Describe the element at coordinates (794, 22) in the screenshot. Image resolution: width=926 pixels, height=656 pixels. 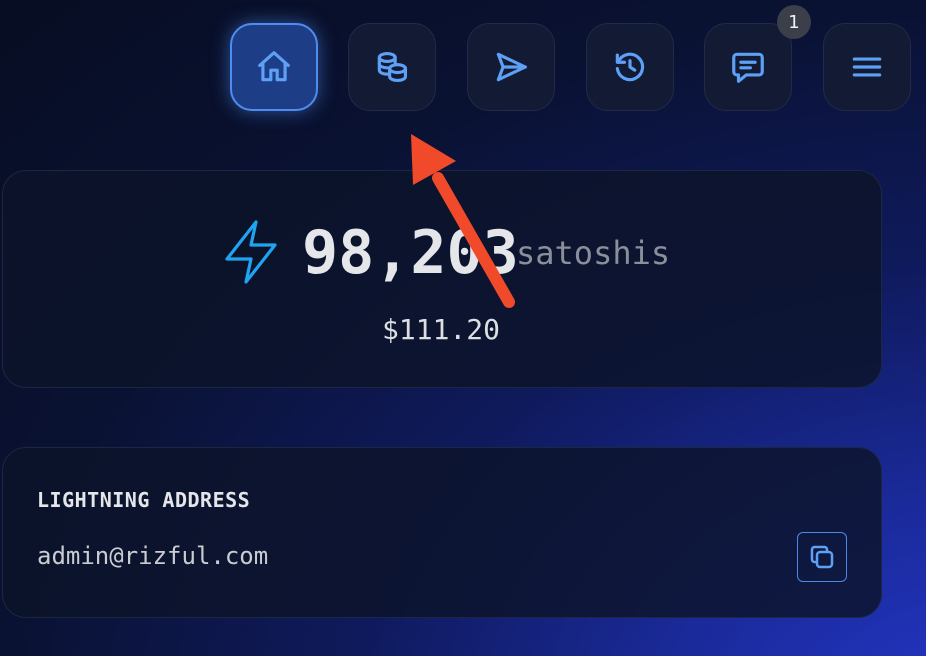
I see `notification-badge: 1` at that location.